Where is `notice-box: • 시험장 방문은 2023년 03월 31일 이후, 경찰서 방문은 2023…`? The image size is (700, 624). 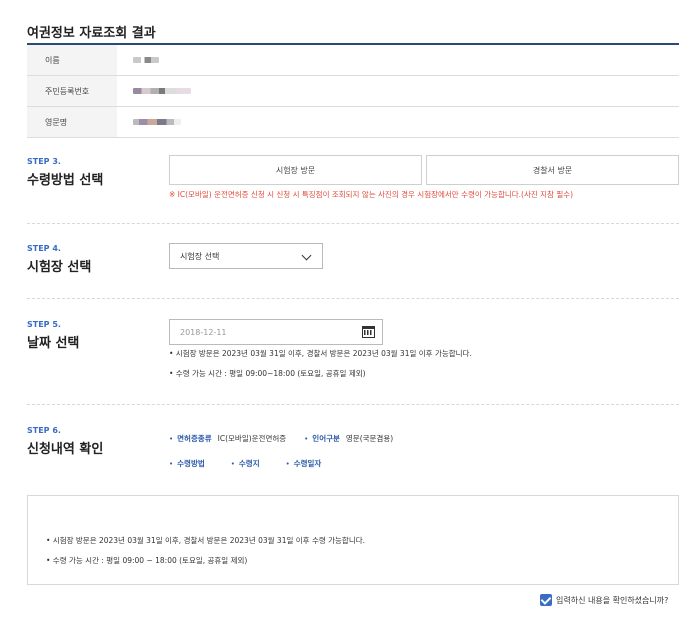
notice-box: • 시험장 방문은 2023년 03월 31일 이후, 경찰서 방문은 2023… is located at coordinates (353, 540).